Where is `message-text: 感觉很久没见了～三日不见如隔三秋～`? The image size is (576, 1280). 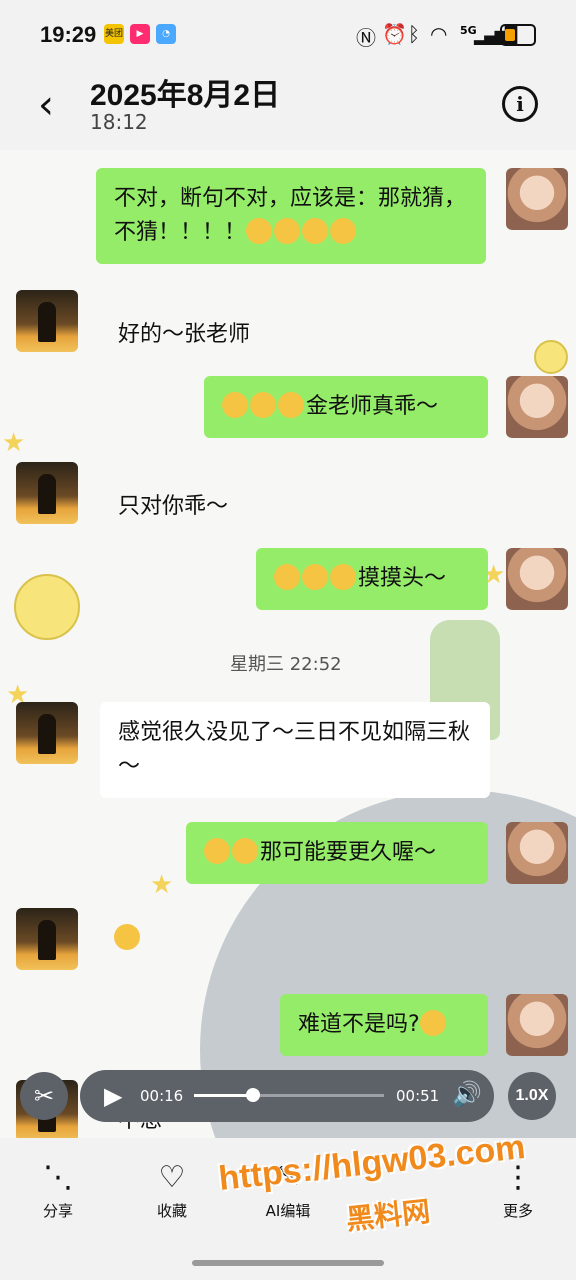
message-text: 感觉很久没见了～三日不见如隔三秋～ is located at coordinates (294, 749).